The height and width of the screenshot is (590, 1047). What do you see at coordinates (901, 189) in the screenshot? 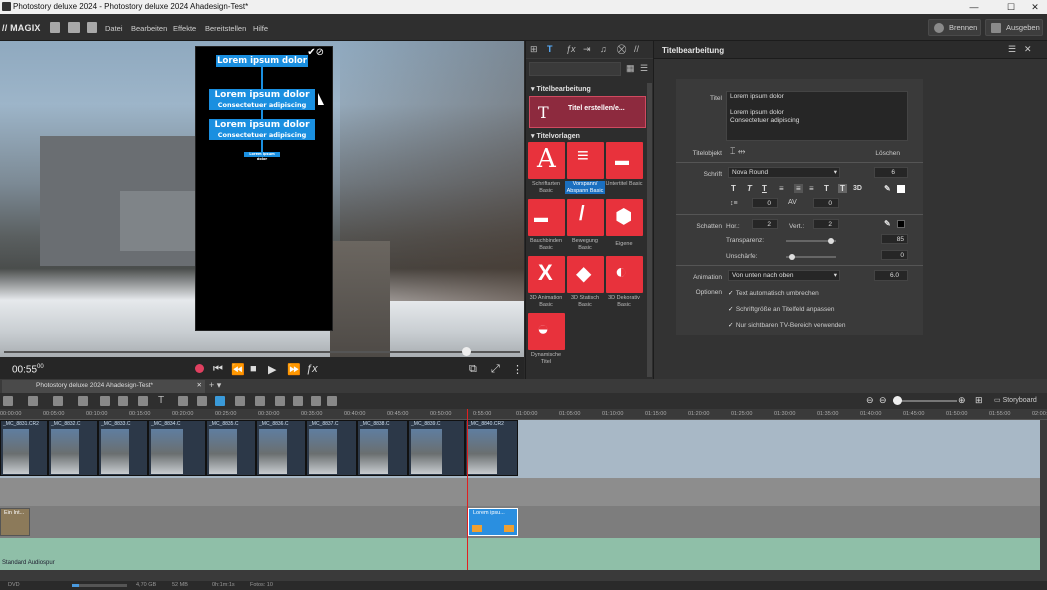
I see `text-color-swatch` at bounding box center [901, 189].